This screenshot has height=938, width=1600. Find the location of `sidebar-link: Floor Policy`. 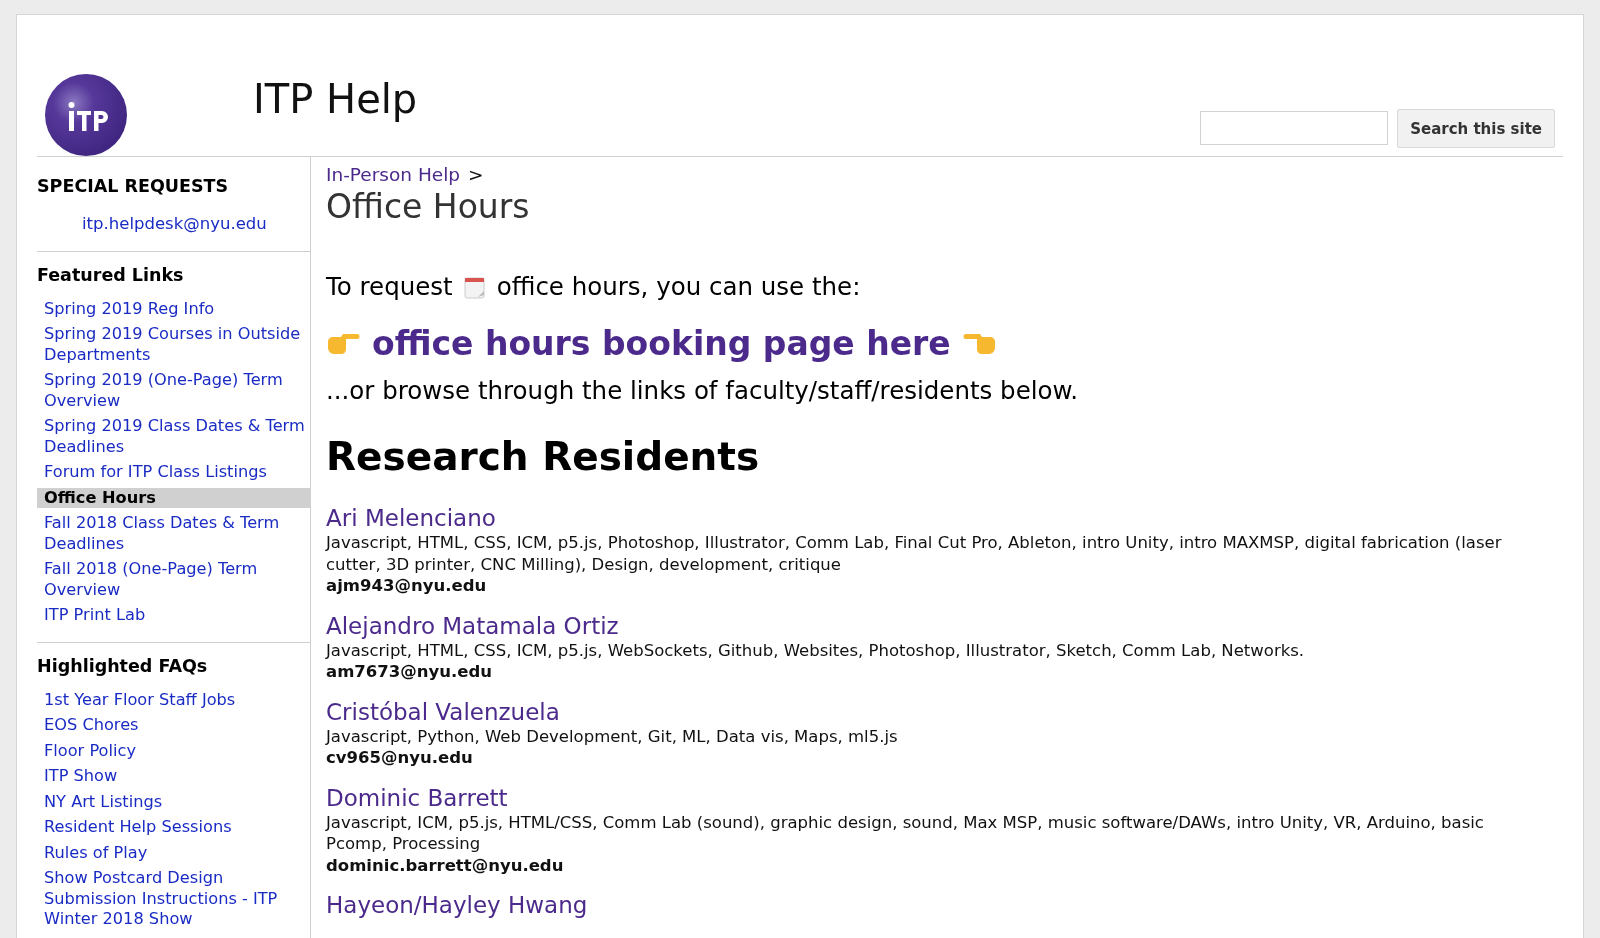

sidebar-link: Floor Policy is located at coordinates (173, 751).